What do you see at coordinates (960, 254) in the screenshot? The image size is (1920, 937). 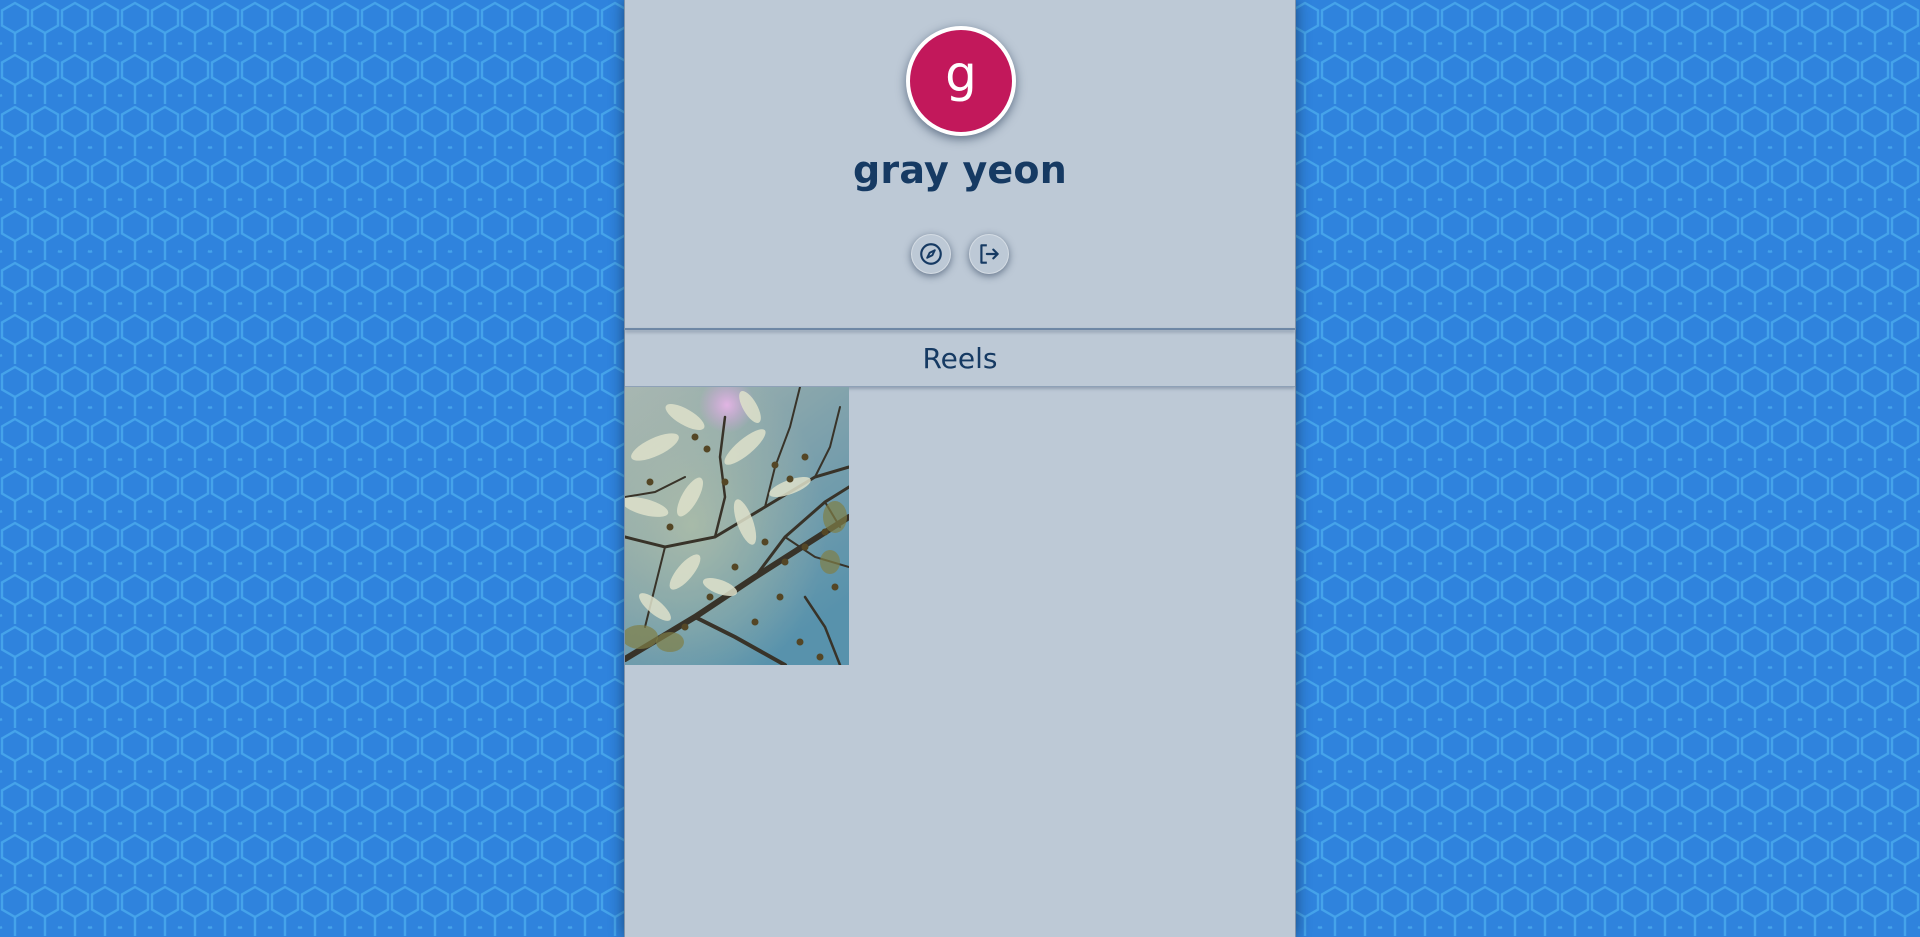 I see `profile-actions` at bounding box center [960, 254].